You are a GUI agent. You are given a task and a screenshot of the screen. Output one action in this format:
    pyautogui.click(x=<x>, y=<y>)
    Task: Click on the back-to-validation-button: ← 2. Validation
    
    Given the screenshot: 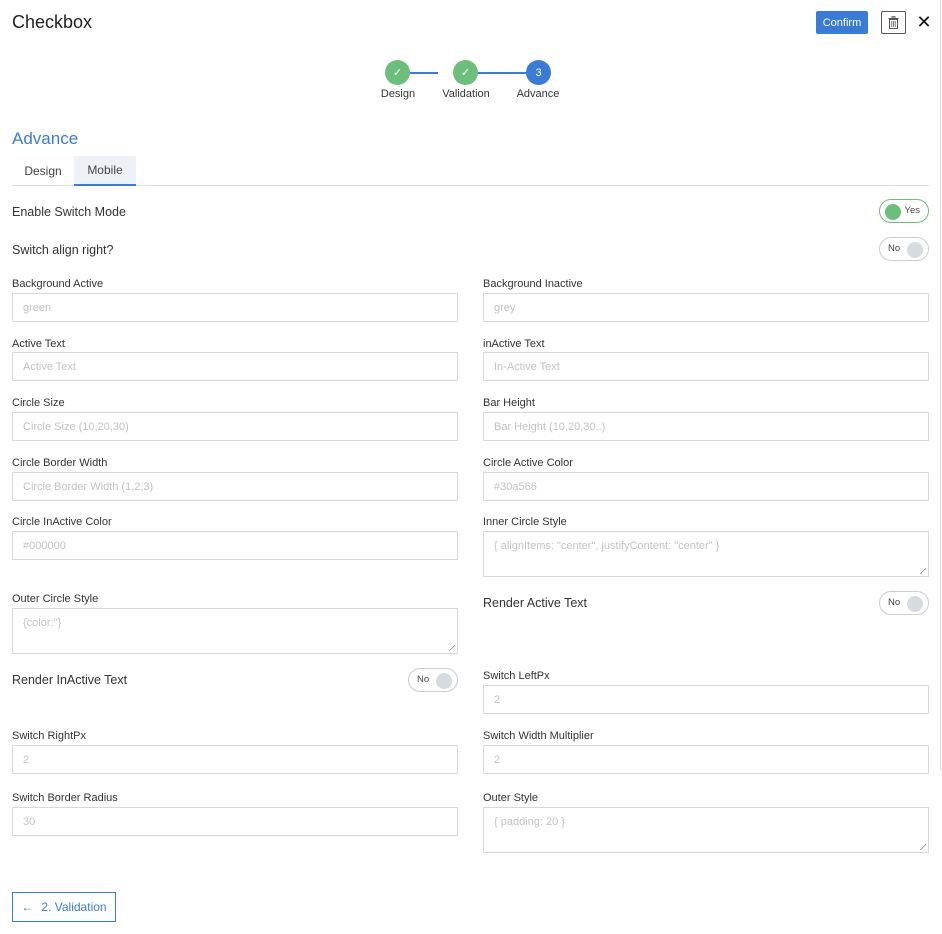 What is the action you would take?
    pyautogui.click(x=64, y=907)
    